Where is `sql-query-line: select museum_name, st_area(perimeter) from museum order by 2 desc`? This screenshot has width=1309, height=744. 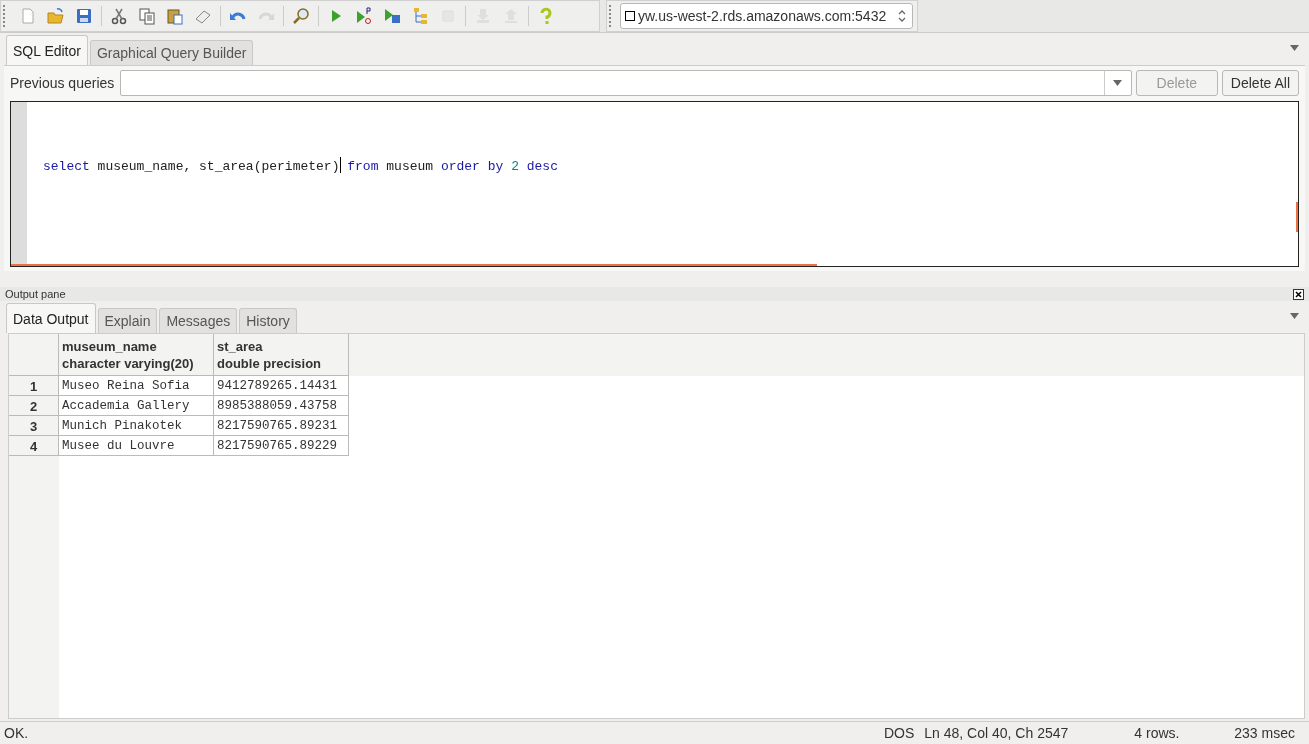 sql-query-line: select museum_name, st_area(perimeter) from museum order by 2 desc is located at coordinates (300, 165).